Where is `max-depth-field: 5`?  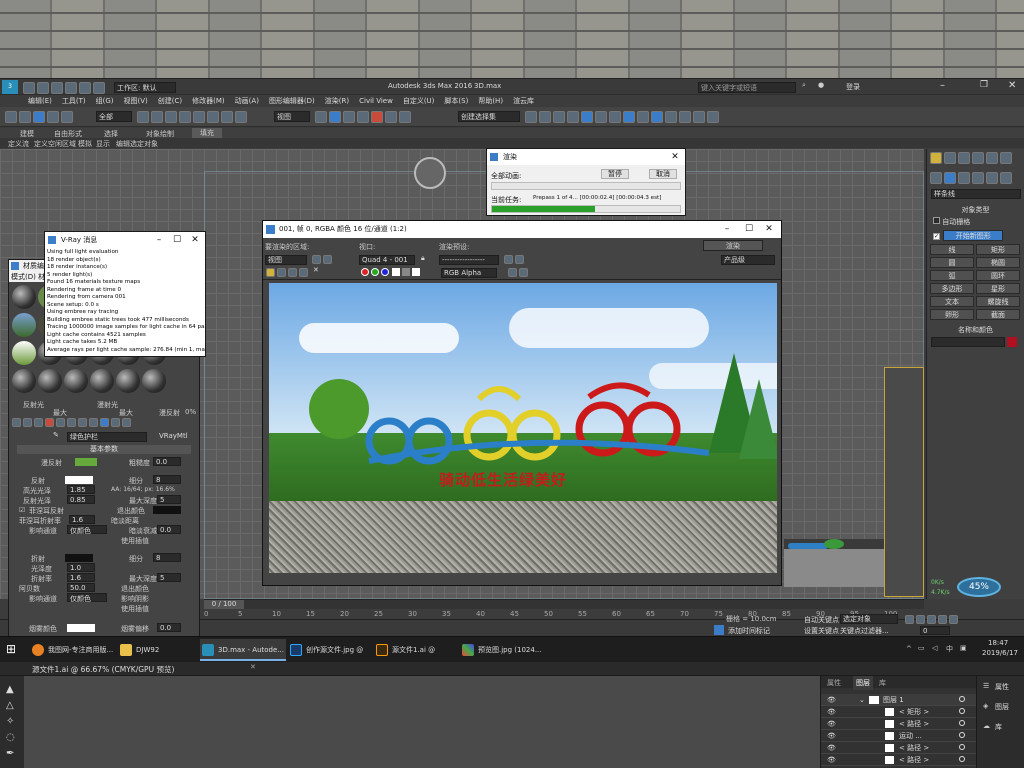
max-depth-field: 5 is located at coordinates (169, 499).